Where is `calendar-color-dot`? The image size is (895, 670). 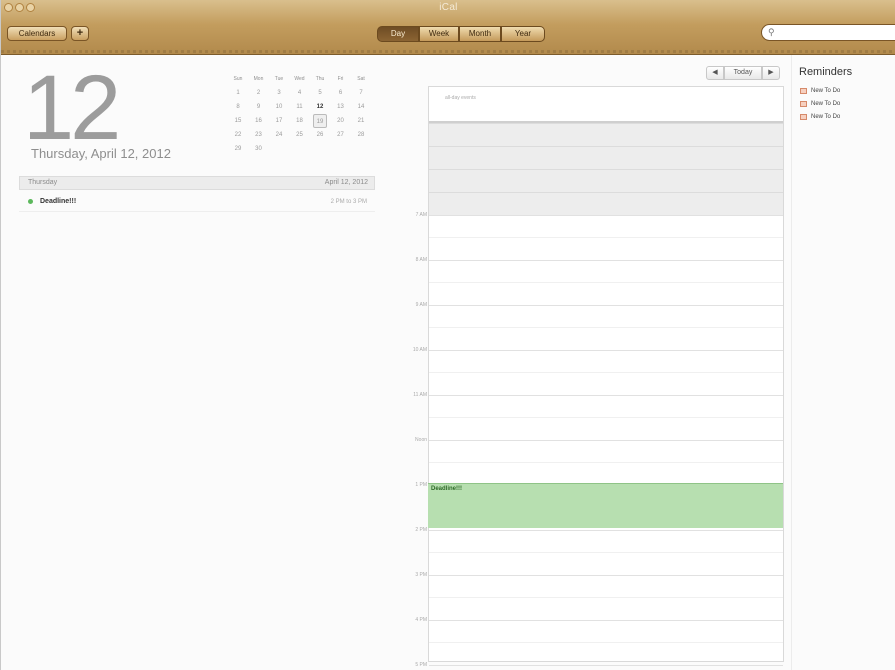
calendar-color-dot is located at coordinates (30, 201).